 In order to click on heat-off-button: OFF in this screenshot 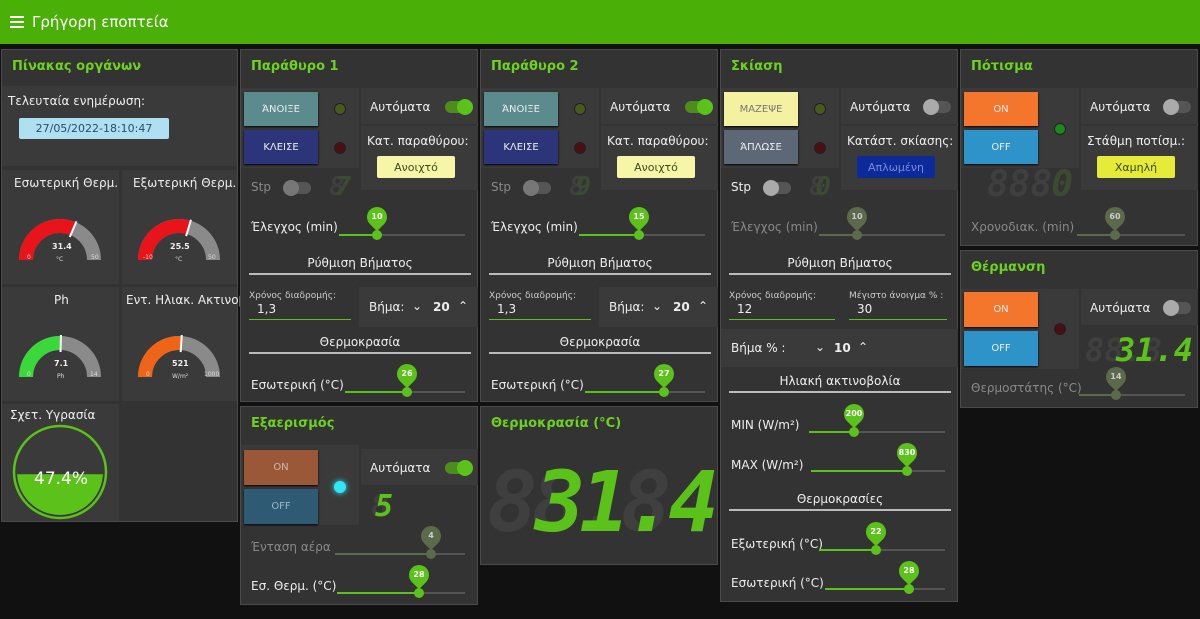, I will do `click(1001, 348)`.